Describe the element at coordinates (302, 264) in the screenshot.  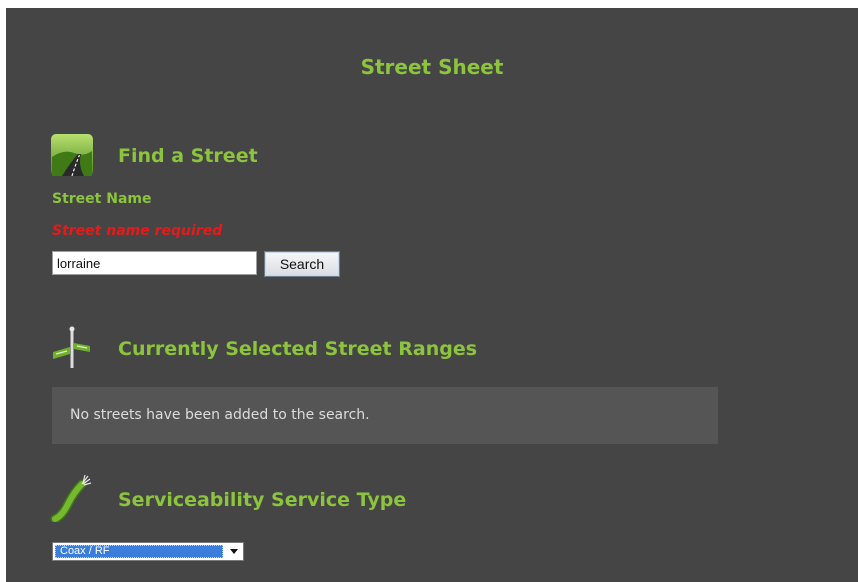
I see `search-button: Search` at that location.